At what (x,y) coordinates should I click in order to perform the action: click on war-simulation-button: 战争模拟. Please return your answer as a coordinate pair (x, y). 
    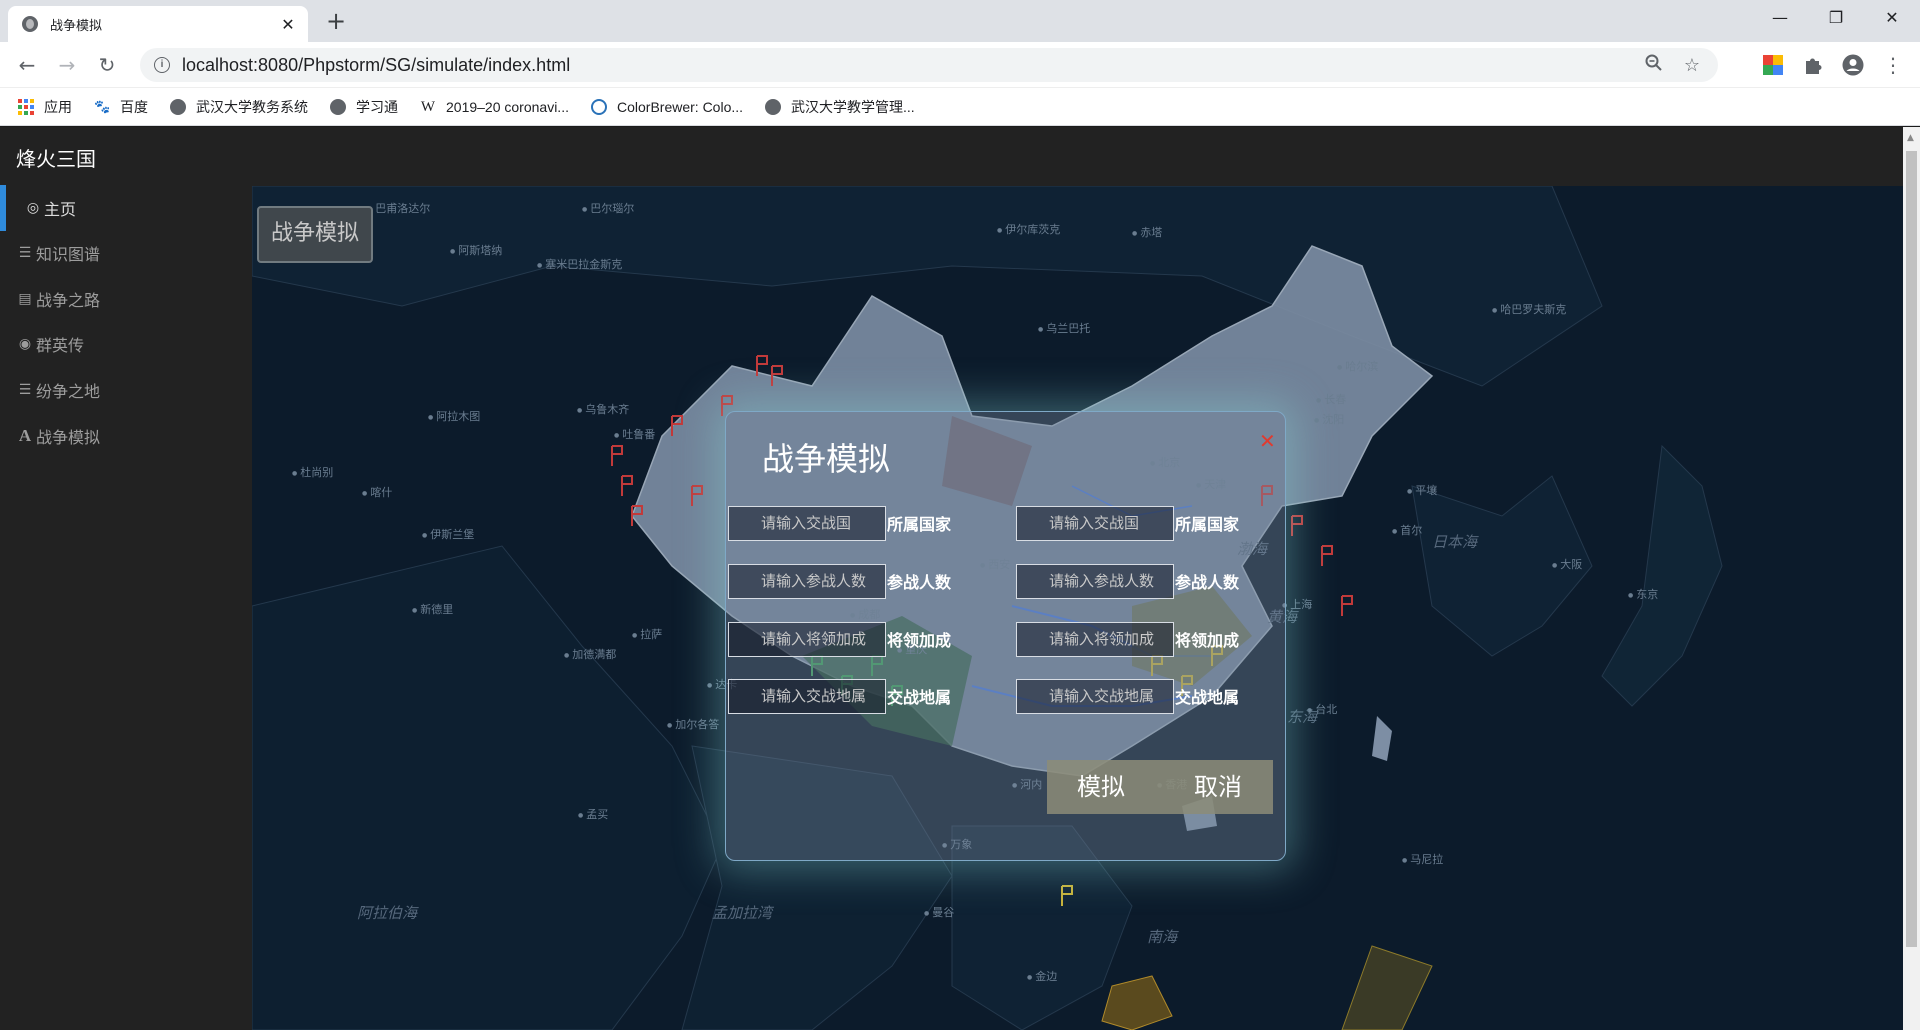
    Looking at the image, I should click on (315, 234).